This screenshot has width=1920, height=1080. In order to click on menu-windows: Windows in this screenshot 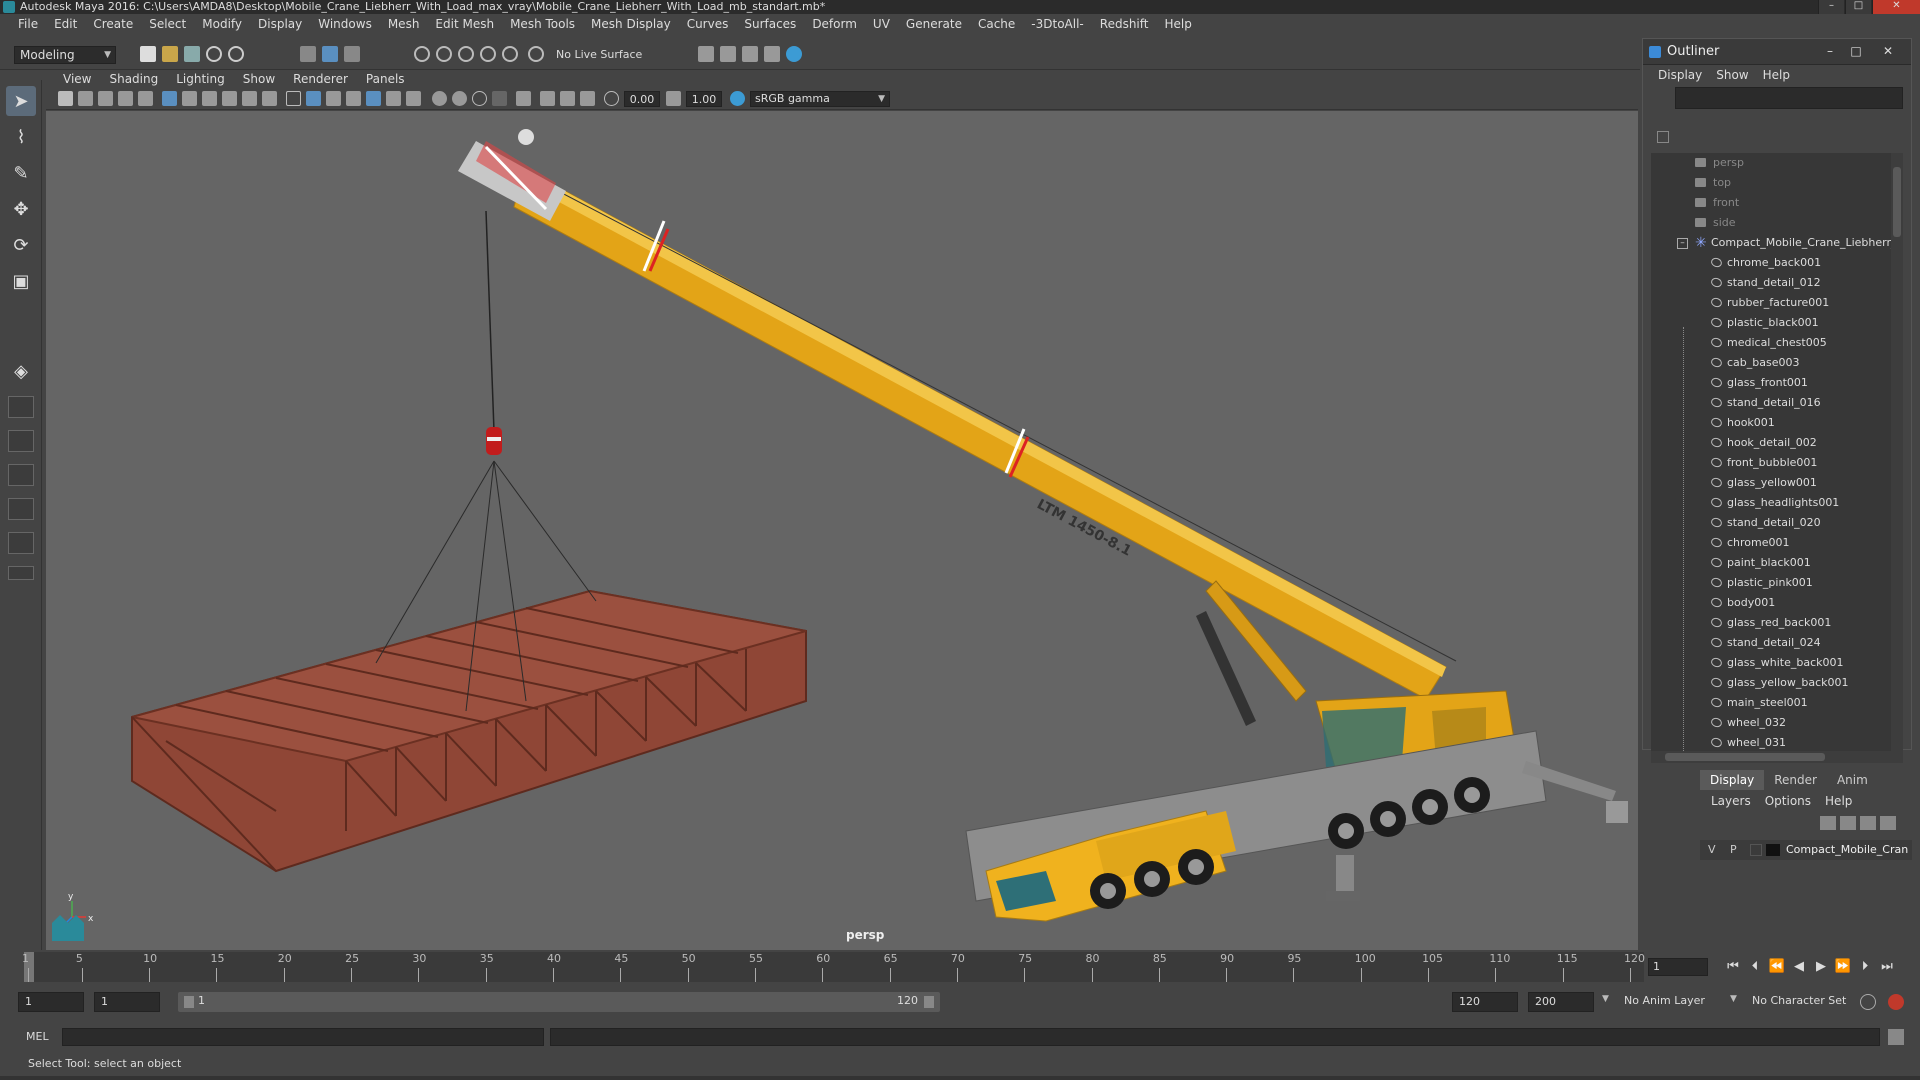, I will do `click(345, 24)`.